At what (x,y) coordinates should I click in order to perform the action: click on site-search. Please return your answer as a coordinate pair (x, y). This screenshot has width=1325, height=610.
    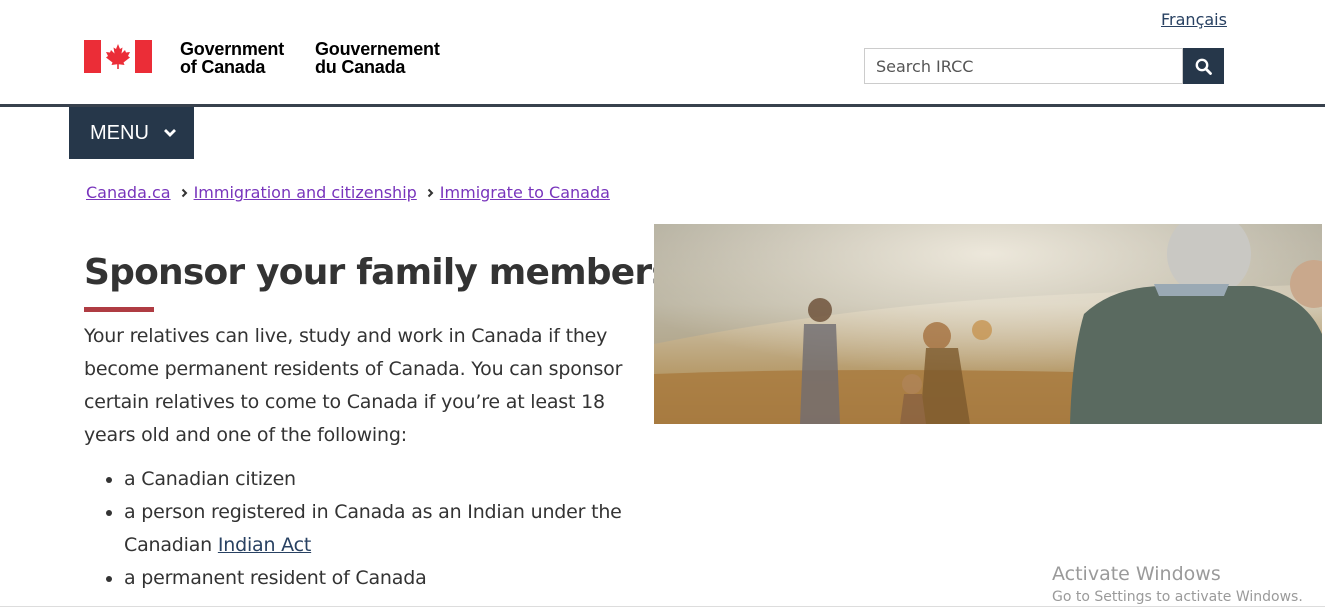
    Looking at the image, I should click on (1044, 66).